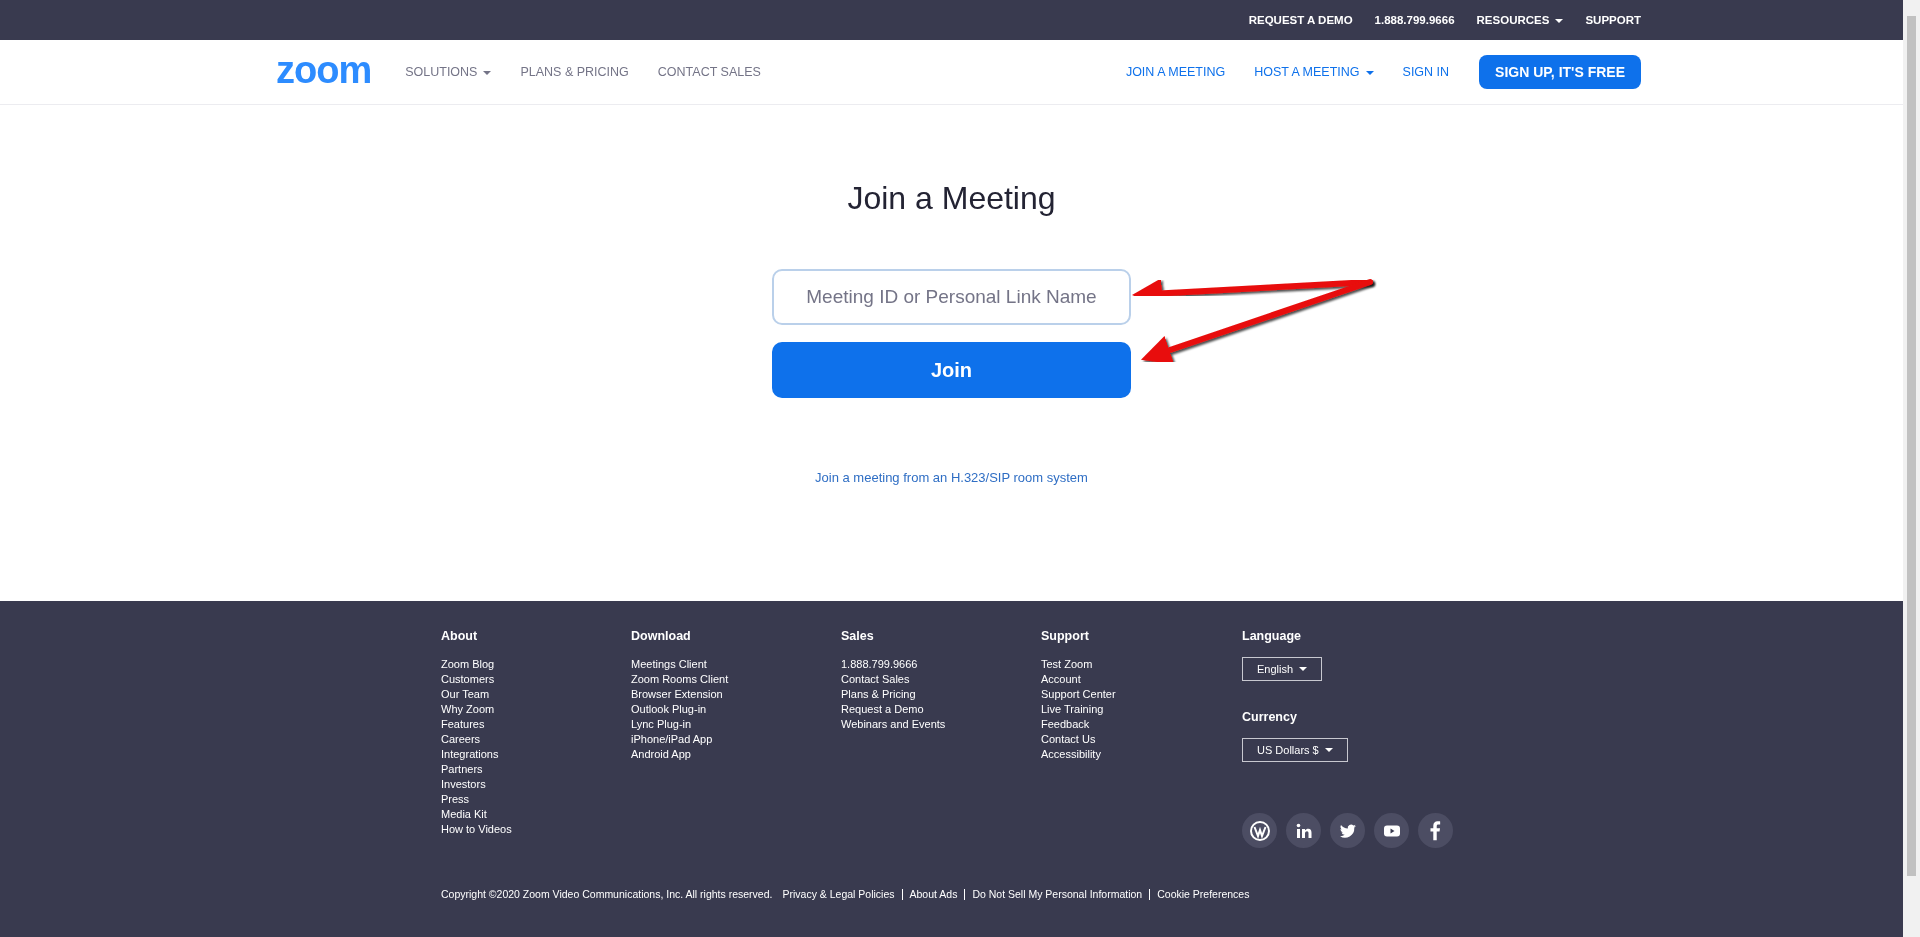 Image resolution: width=1920 pixels, height=937 pixels. What do you see at coordinates (951, 297) in the screenshot?
I see `meeting-id-field: Meeting ID or Personal Link Name` at bounding box center [951, 297].